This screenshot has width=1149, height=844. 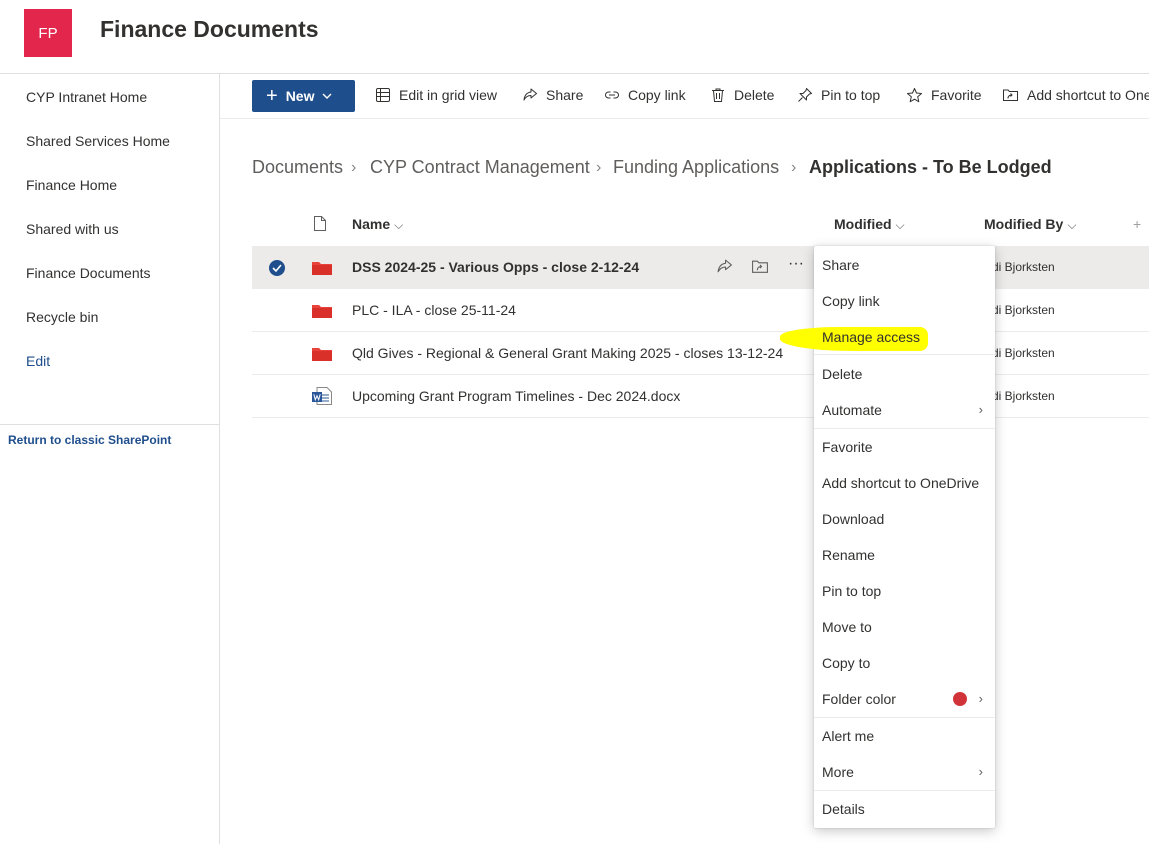 What do you see at coordinates (1137, 224) in the screenshot?
I see `add-column-button: +` at bounding box center [1137, 224].